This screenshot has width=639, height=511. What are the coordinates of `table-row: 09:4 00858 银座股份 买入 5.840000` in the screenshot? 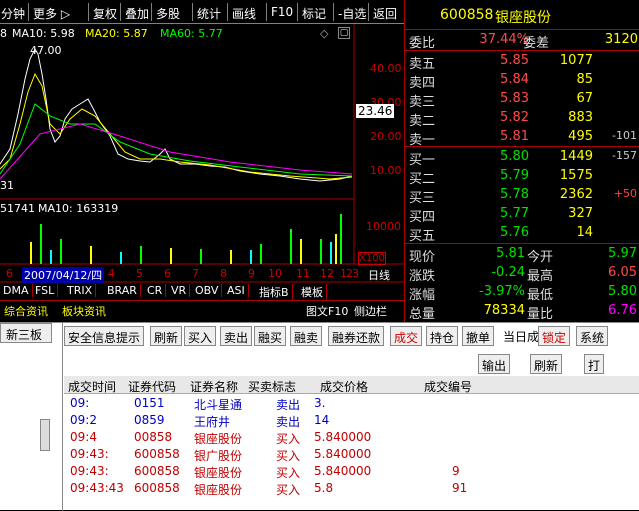 It's located at (351, 438).